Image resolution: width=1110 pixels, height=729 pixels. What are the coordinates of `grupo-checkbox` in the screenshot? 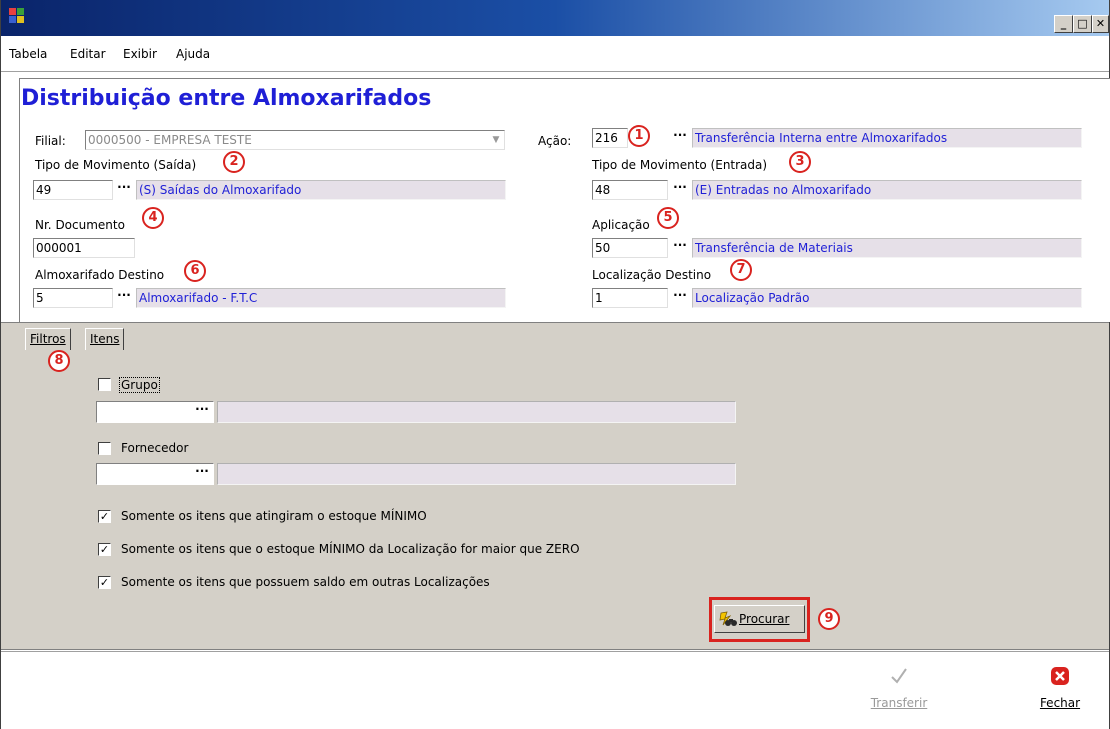 It's located at (104, 384).